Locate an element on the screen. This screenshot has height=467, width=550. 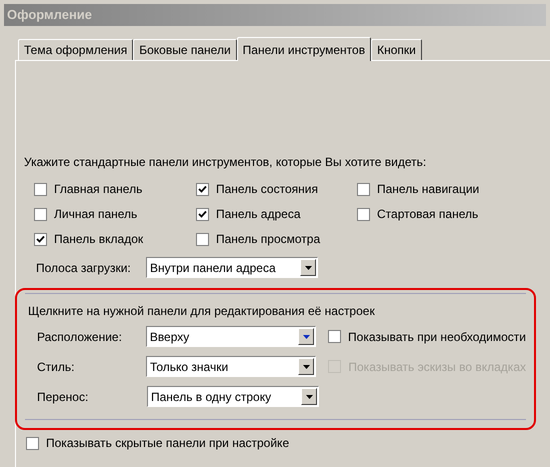
field-label: Стиль: is located at coordinates (56, 367).